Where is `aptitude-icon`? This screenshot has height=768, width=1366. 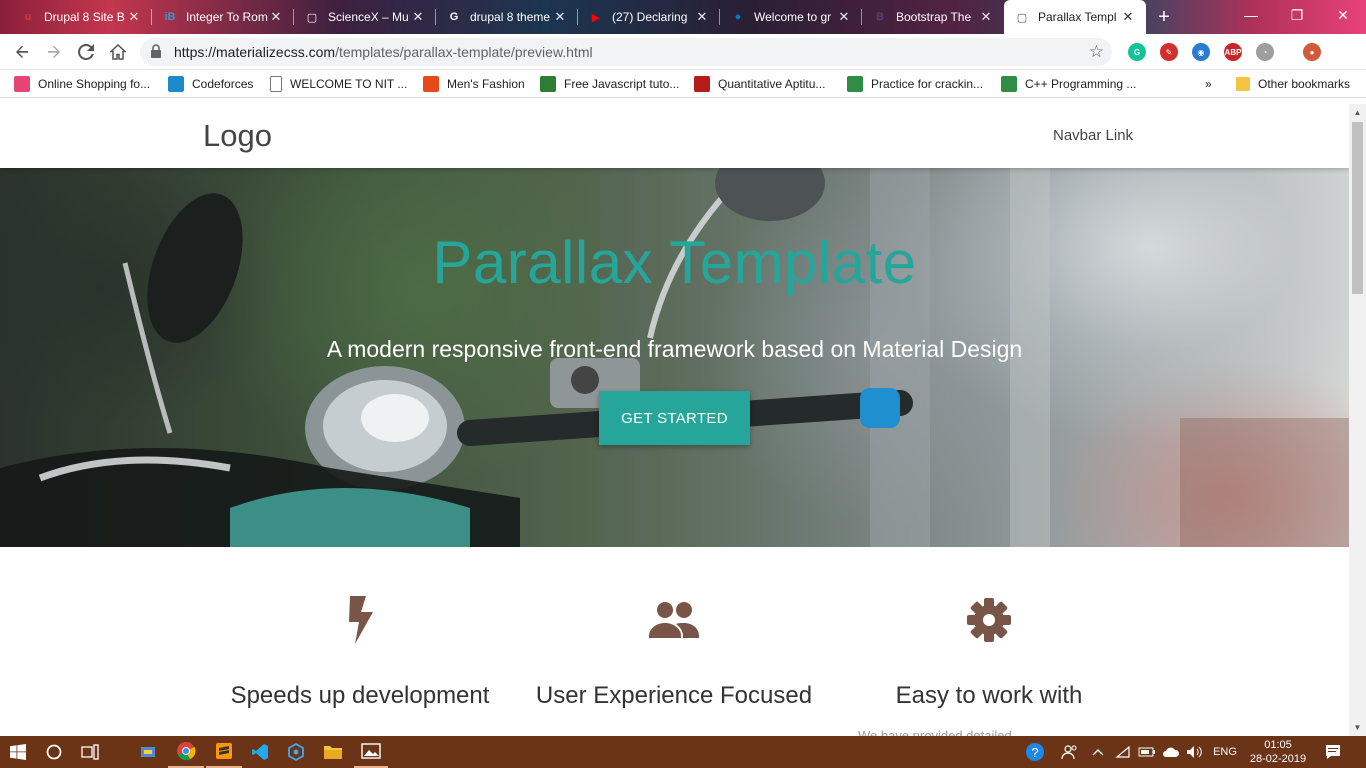 aptitude-icon is located at coordinates (702, 84).